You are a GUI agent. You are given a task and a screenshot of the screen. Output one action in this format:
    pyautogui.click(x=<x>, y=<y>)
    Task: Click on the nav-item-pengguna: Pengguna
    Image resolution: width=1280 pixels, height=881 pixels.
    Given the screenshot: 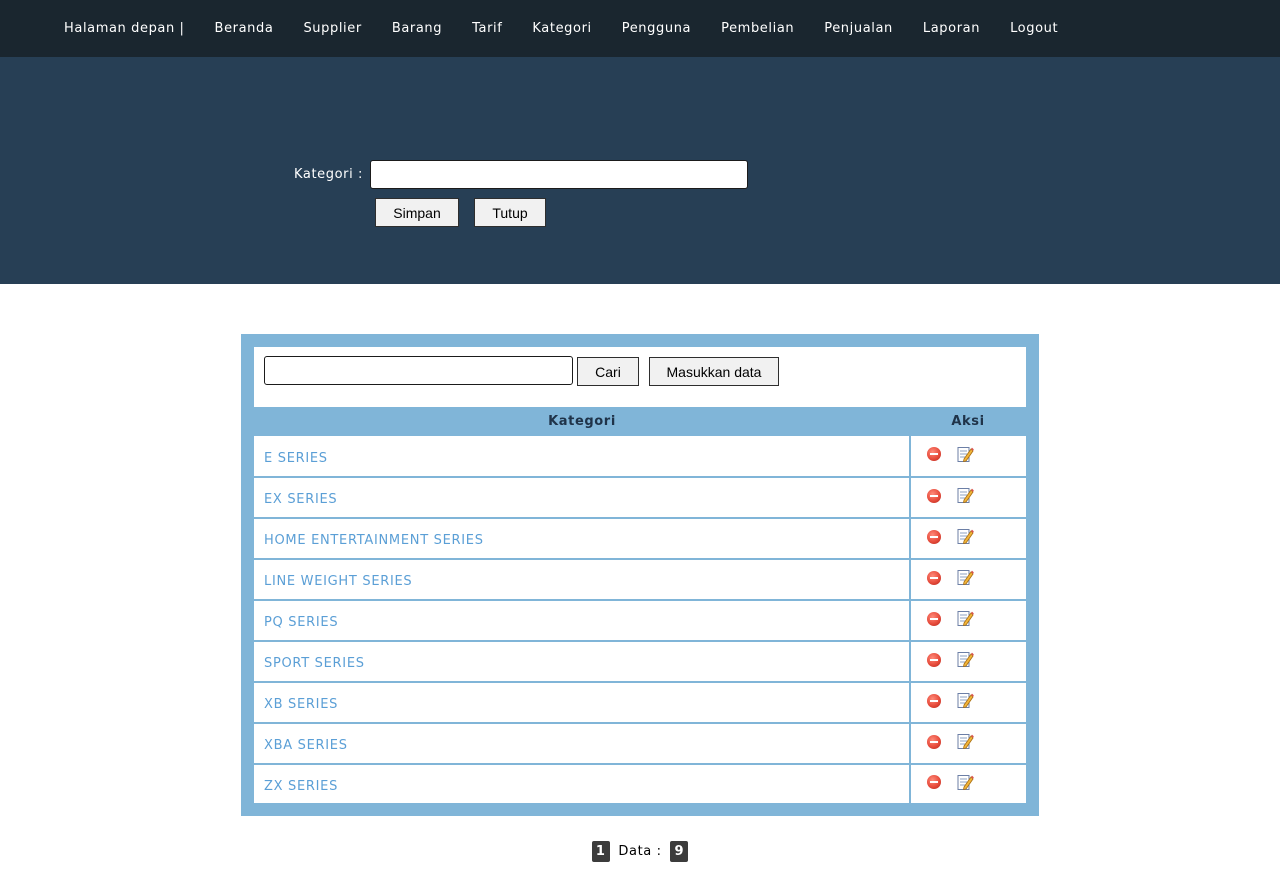 What is the action you would take?
    pyautogui.click(x=656, y=28)
    